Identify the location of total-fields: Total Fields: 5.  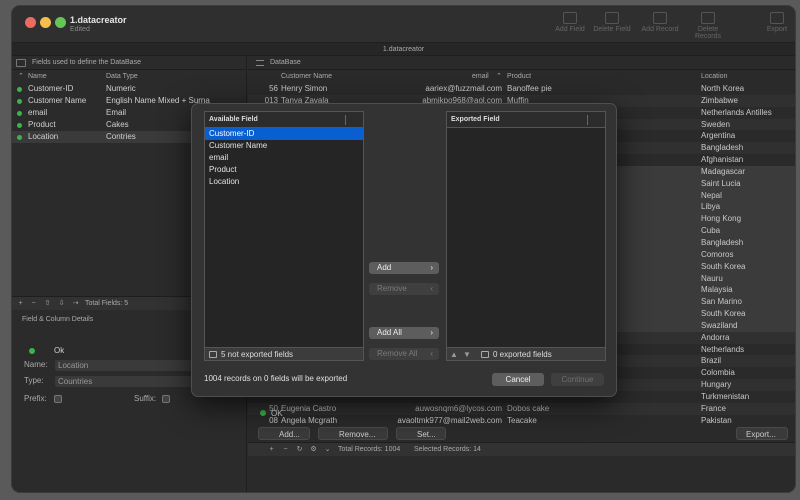
(107, 303).